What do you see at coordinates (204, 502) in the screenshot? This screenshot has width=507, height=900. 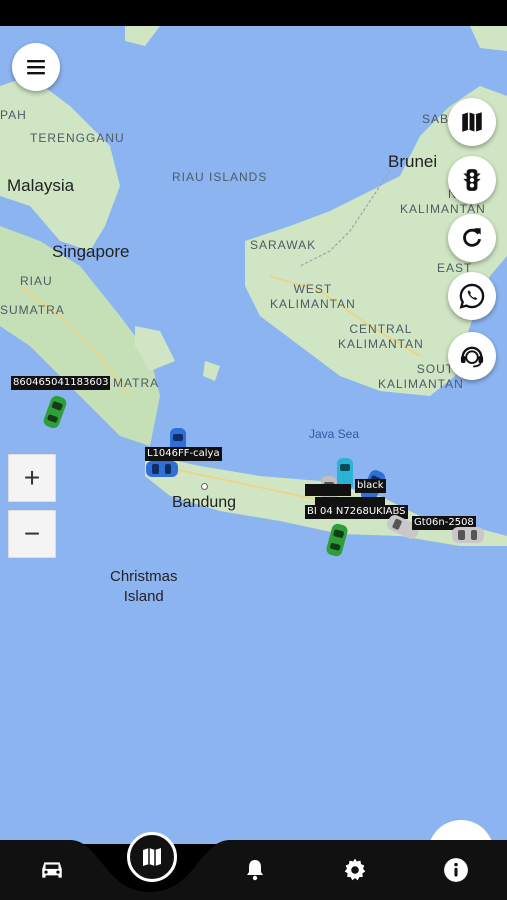 I see `label-bandung: Bandung` at bounding box center [204, 502].